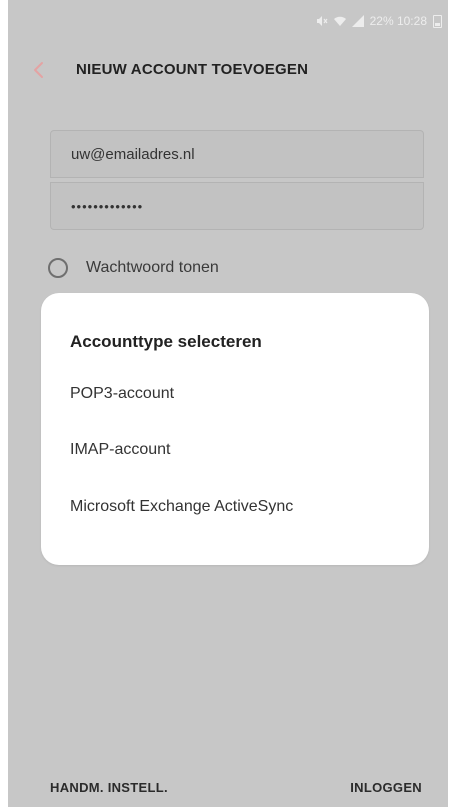 The height and width of the screenshot is (807, 457). Describe the element at coordinates (58, 268) in the screenshot. I see `show-password-radio` at that location.